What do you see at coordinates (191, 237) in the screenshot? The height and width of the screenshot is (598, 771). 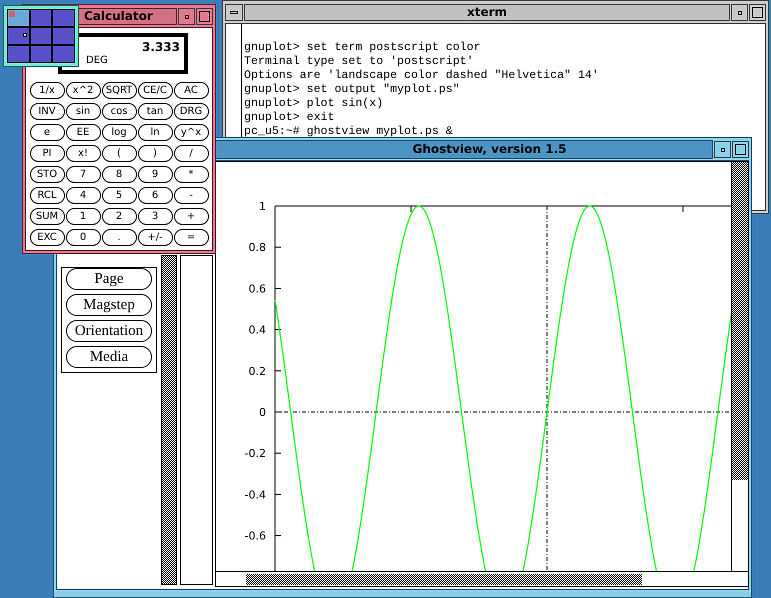 I see `calculator-key: =` at bounding box center [191, 237].